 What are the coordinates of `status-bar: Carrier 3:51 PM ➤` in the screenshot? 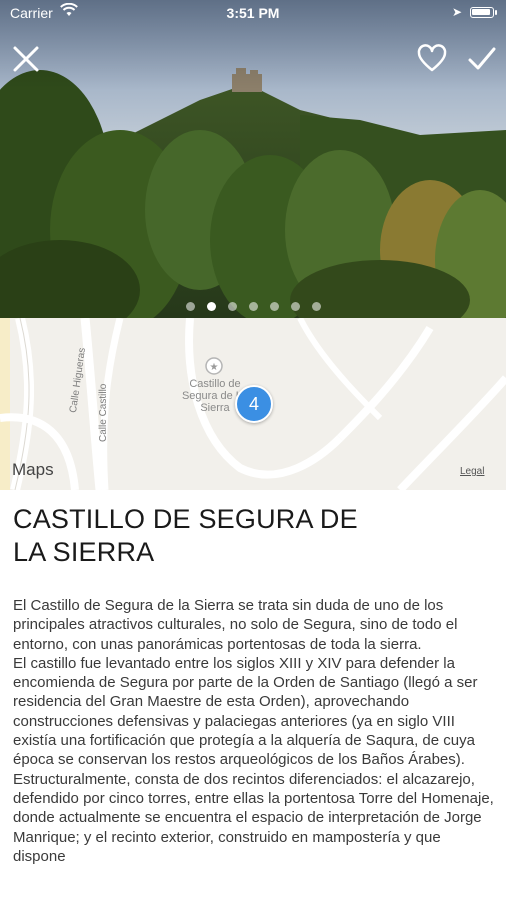 It's located at (253, 13).